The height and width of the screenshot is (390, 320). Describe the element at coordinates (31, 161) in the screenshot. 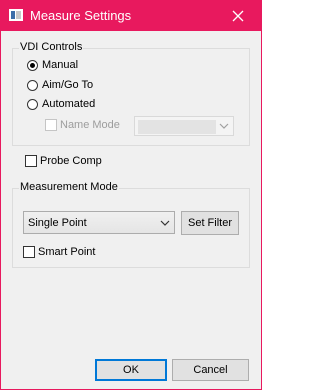

I see `probe-comp-checkbox-box` at that location.